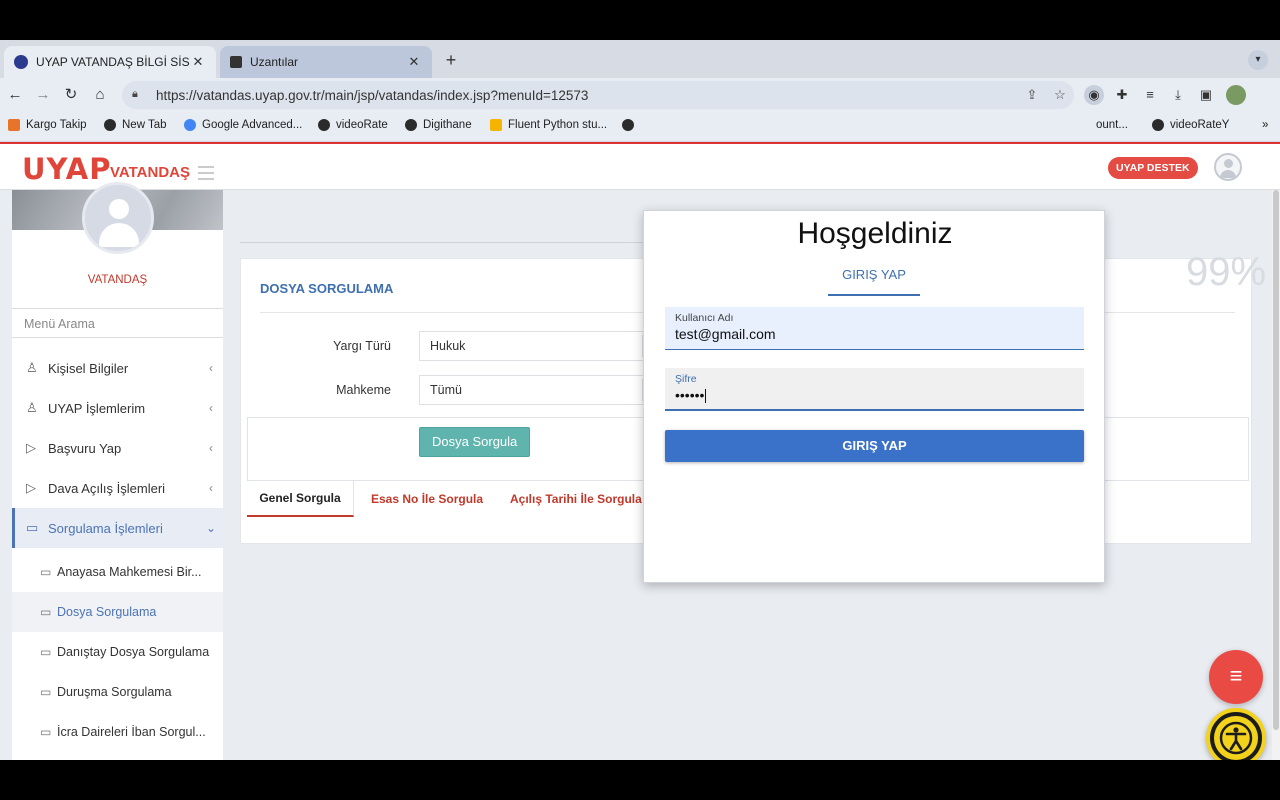 The image size is (1280, 800). What do you see at coordinates (475, 442) in the screenshot?
I see `dosya-sorgula-button: Dosya Sorgula` at bounding box center [475, 442].